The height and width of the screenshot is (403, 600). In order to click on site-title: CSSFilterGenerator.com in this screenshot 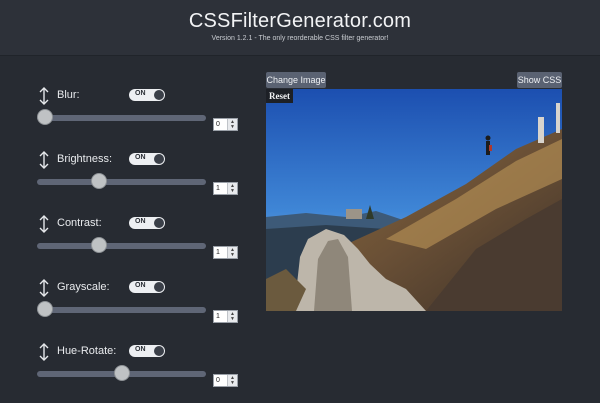, I will do `click(300, 21)`.